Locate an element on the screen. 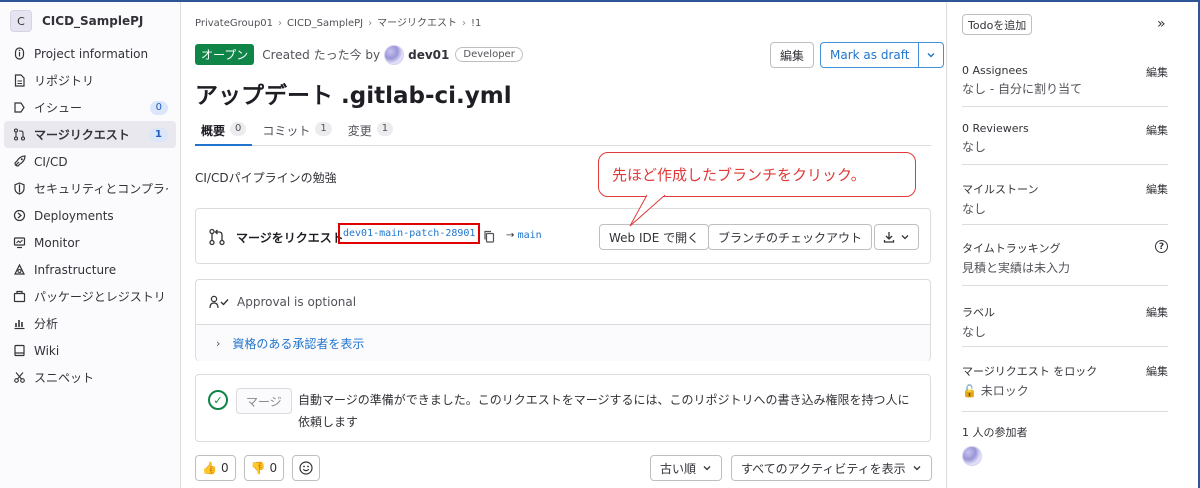 The height and width of the screenshot is (488, 1200). approval-widget: Approval is optional › 資格のある承認者を表示 is located at coordinates (563, 320).